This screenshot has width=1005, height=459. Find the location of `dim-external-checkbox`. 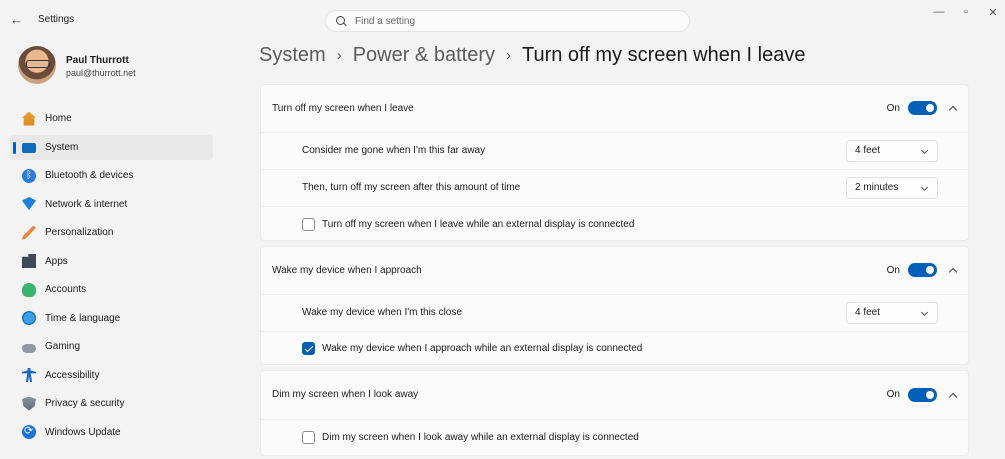

dim-external-checkbox is located at coordinates (308, 437).